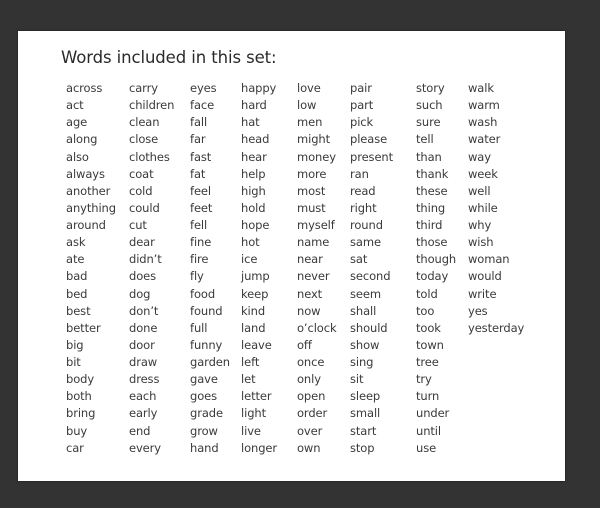 This screenshot has width=600, height=508. What do you see at coordinates (370, 276) in the screenshot?
I see `word-item: second` at bounding box center [370, 276].